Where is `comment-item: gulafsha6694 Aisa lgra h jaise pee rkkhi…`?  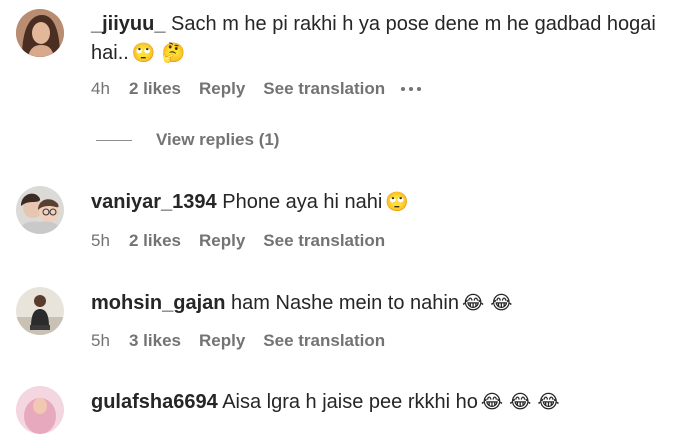 comment-item: gulafsha6694 Aisa lgra h jaise pee rkkhi… is located at coordinates (339, 406).